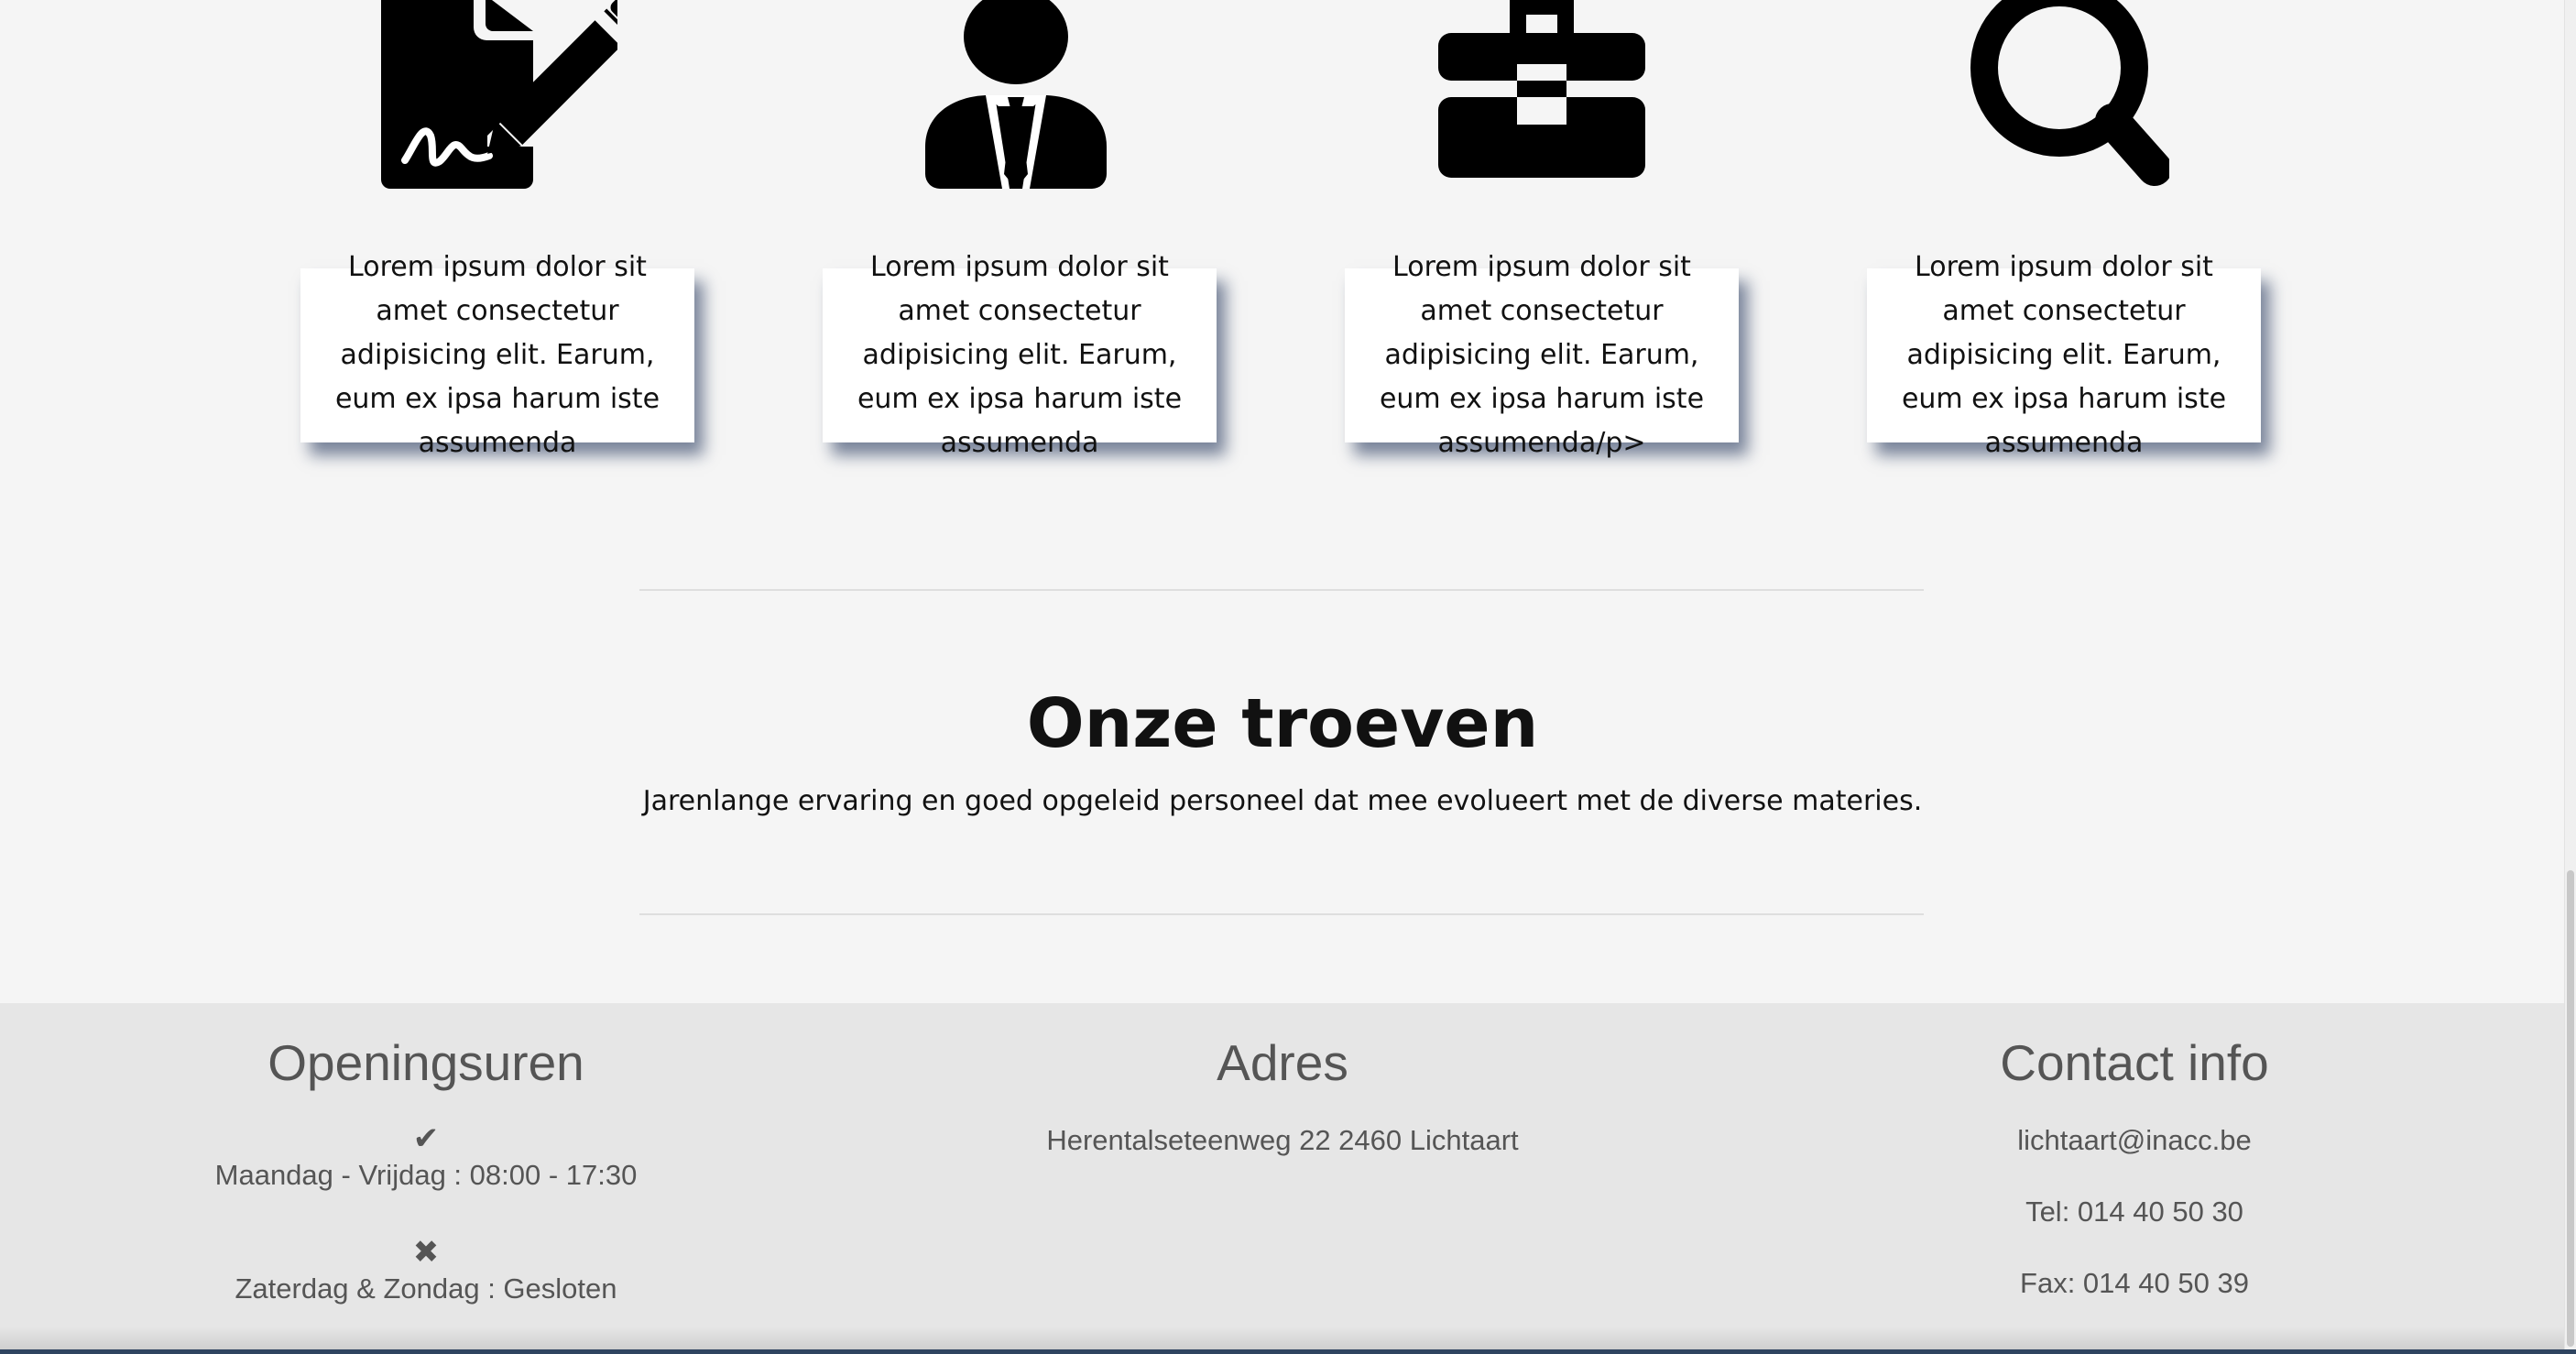 This screenshot has height=1354, width=2576. Describe the element at coordinates (2571, 1108) in the screenshot. I see `scrollbar-thumb` at that location.